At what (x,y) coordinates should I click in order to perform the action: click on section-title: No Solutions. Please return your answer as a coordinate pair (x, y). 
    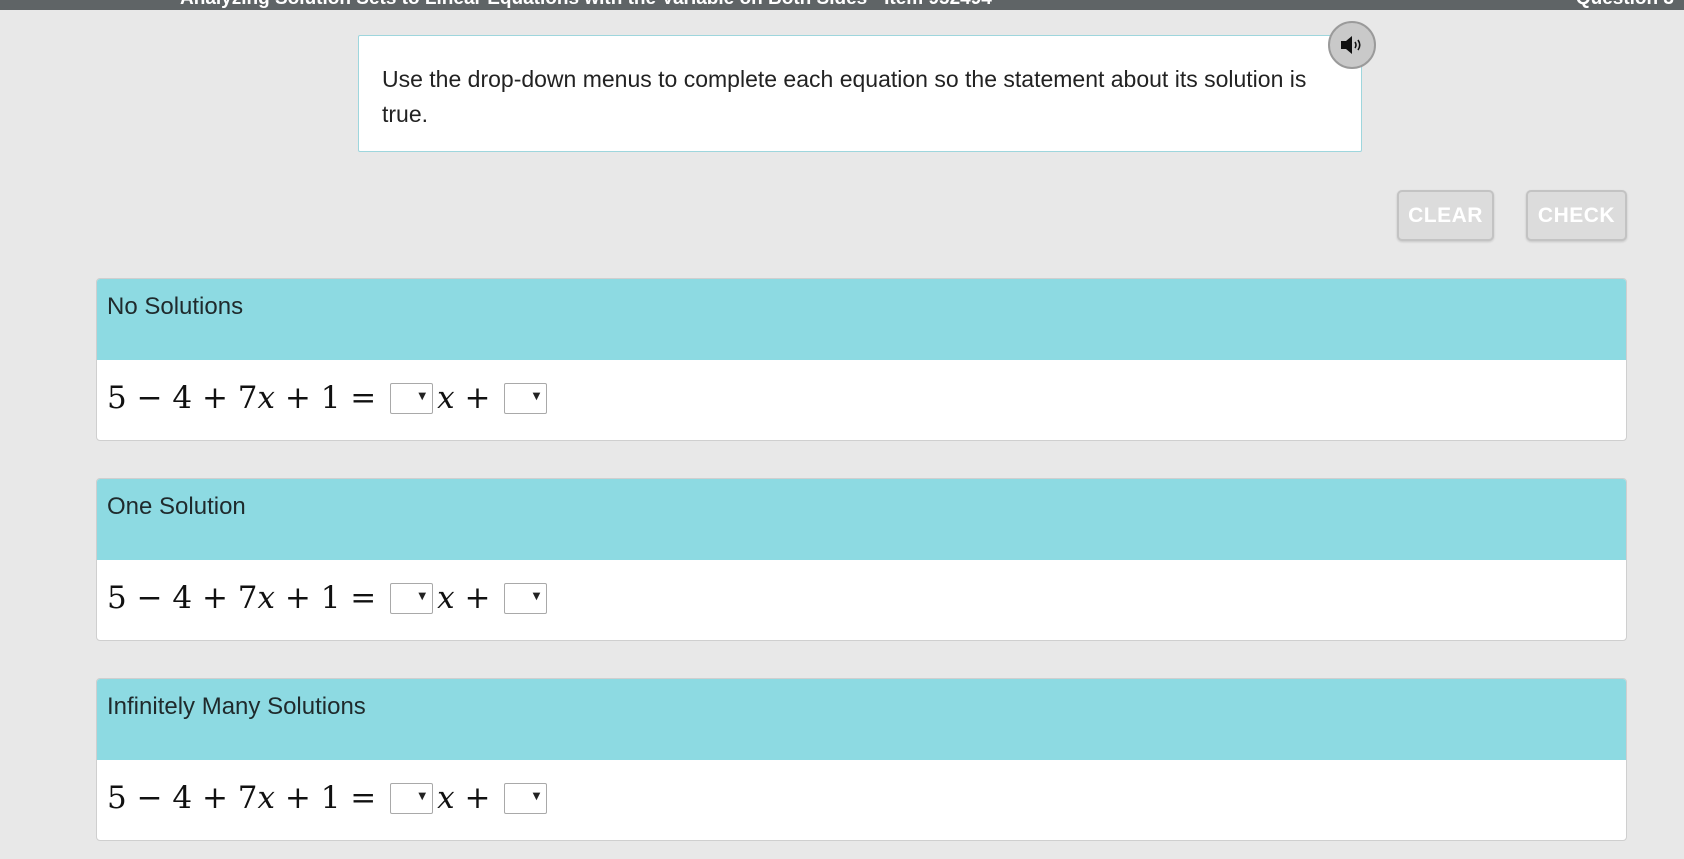
    Looking at the image, I should click on (861, 319).